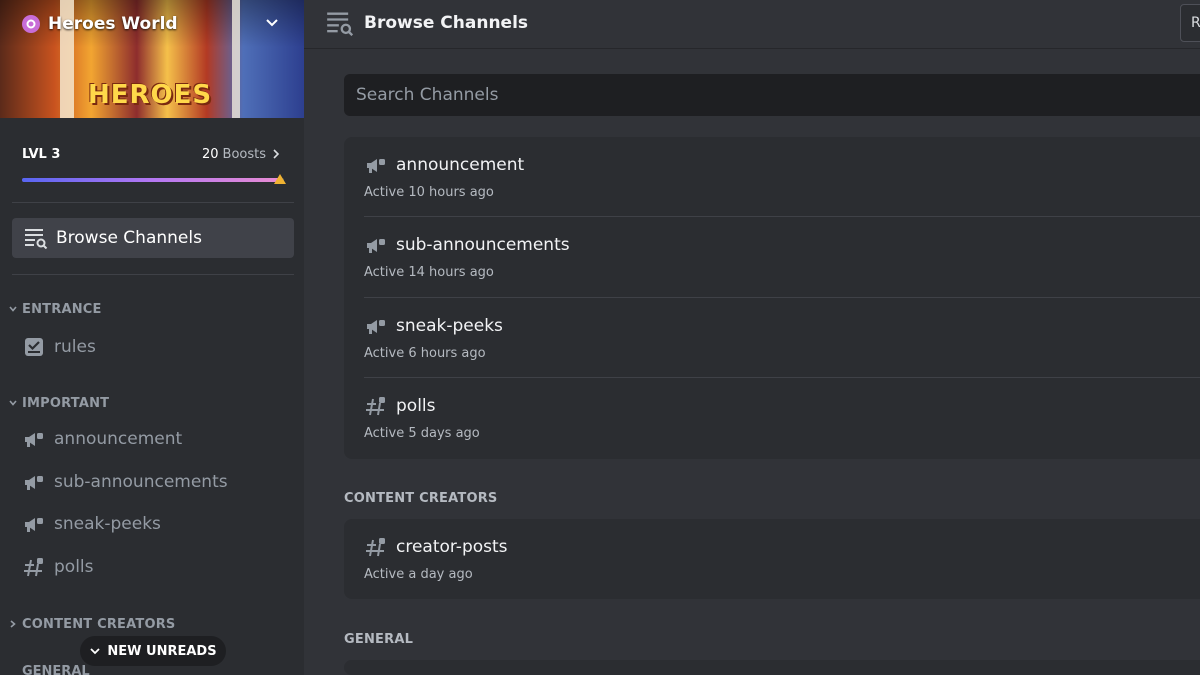 The height and width of the screenshot is (675, 1200). What do you see at coordinates (425, 353) in the screenshot?
I see `channel-activity: Active 6 hours ago` at bounding box center [425, 353].